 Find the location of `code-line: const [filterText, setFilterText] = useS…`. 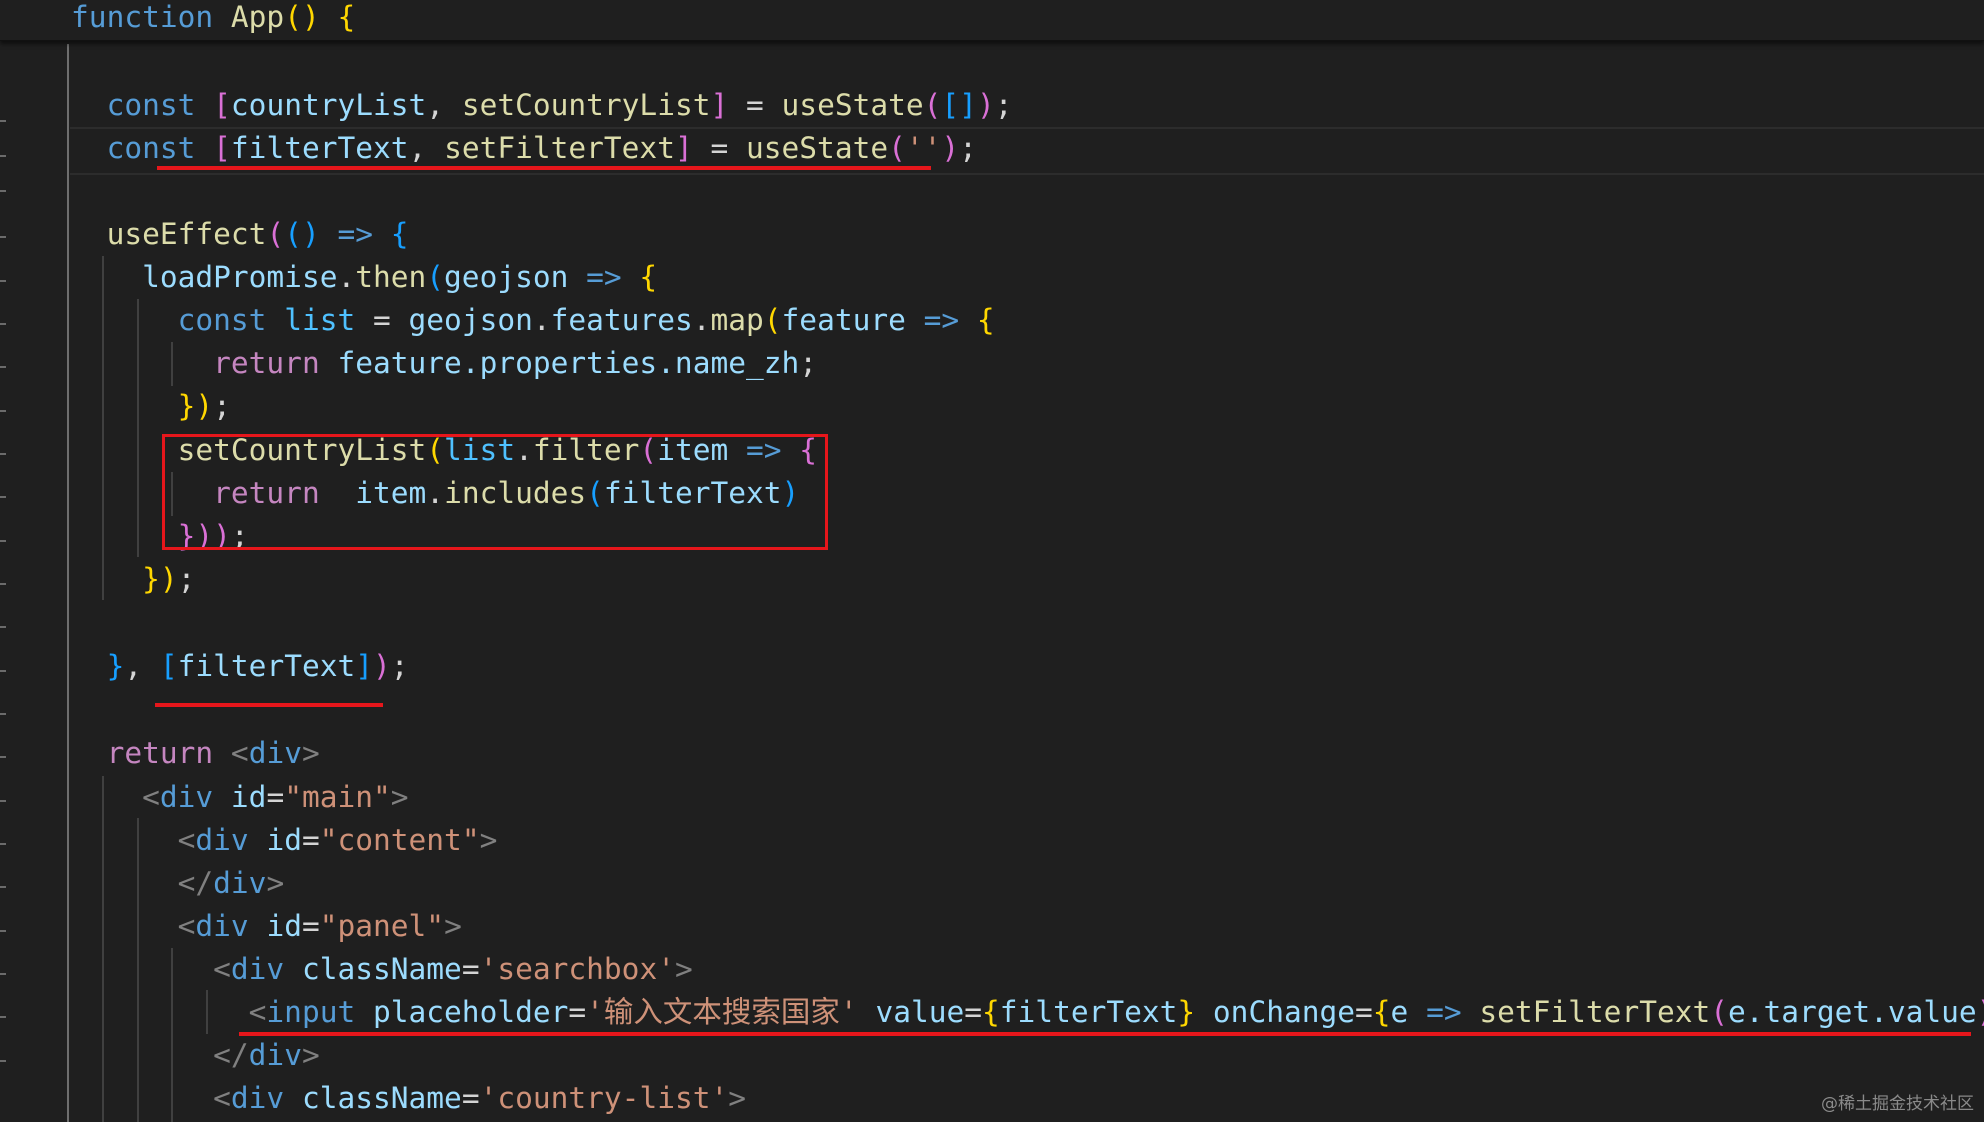

code-line: const [filterText, setFilterText] = useS… is located at coordinates (488, 148).